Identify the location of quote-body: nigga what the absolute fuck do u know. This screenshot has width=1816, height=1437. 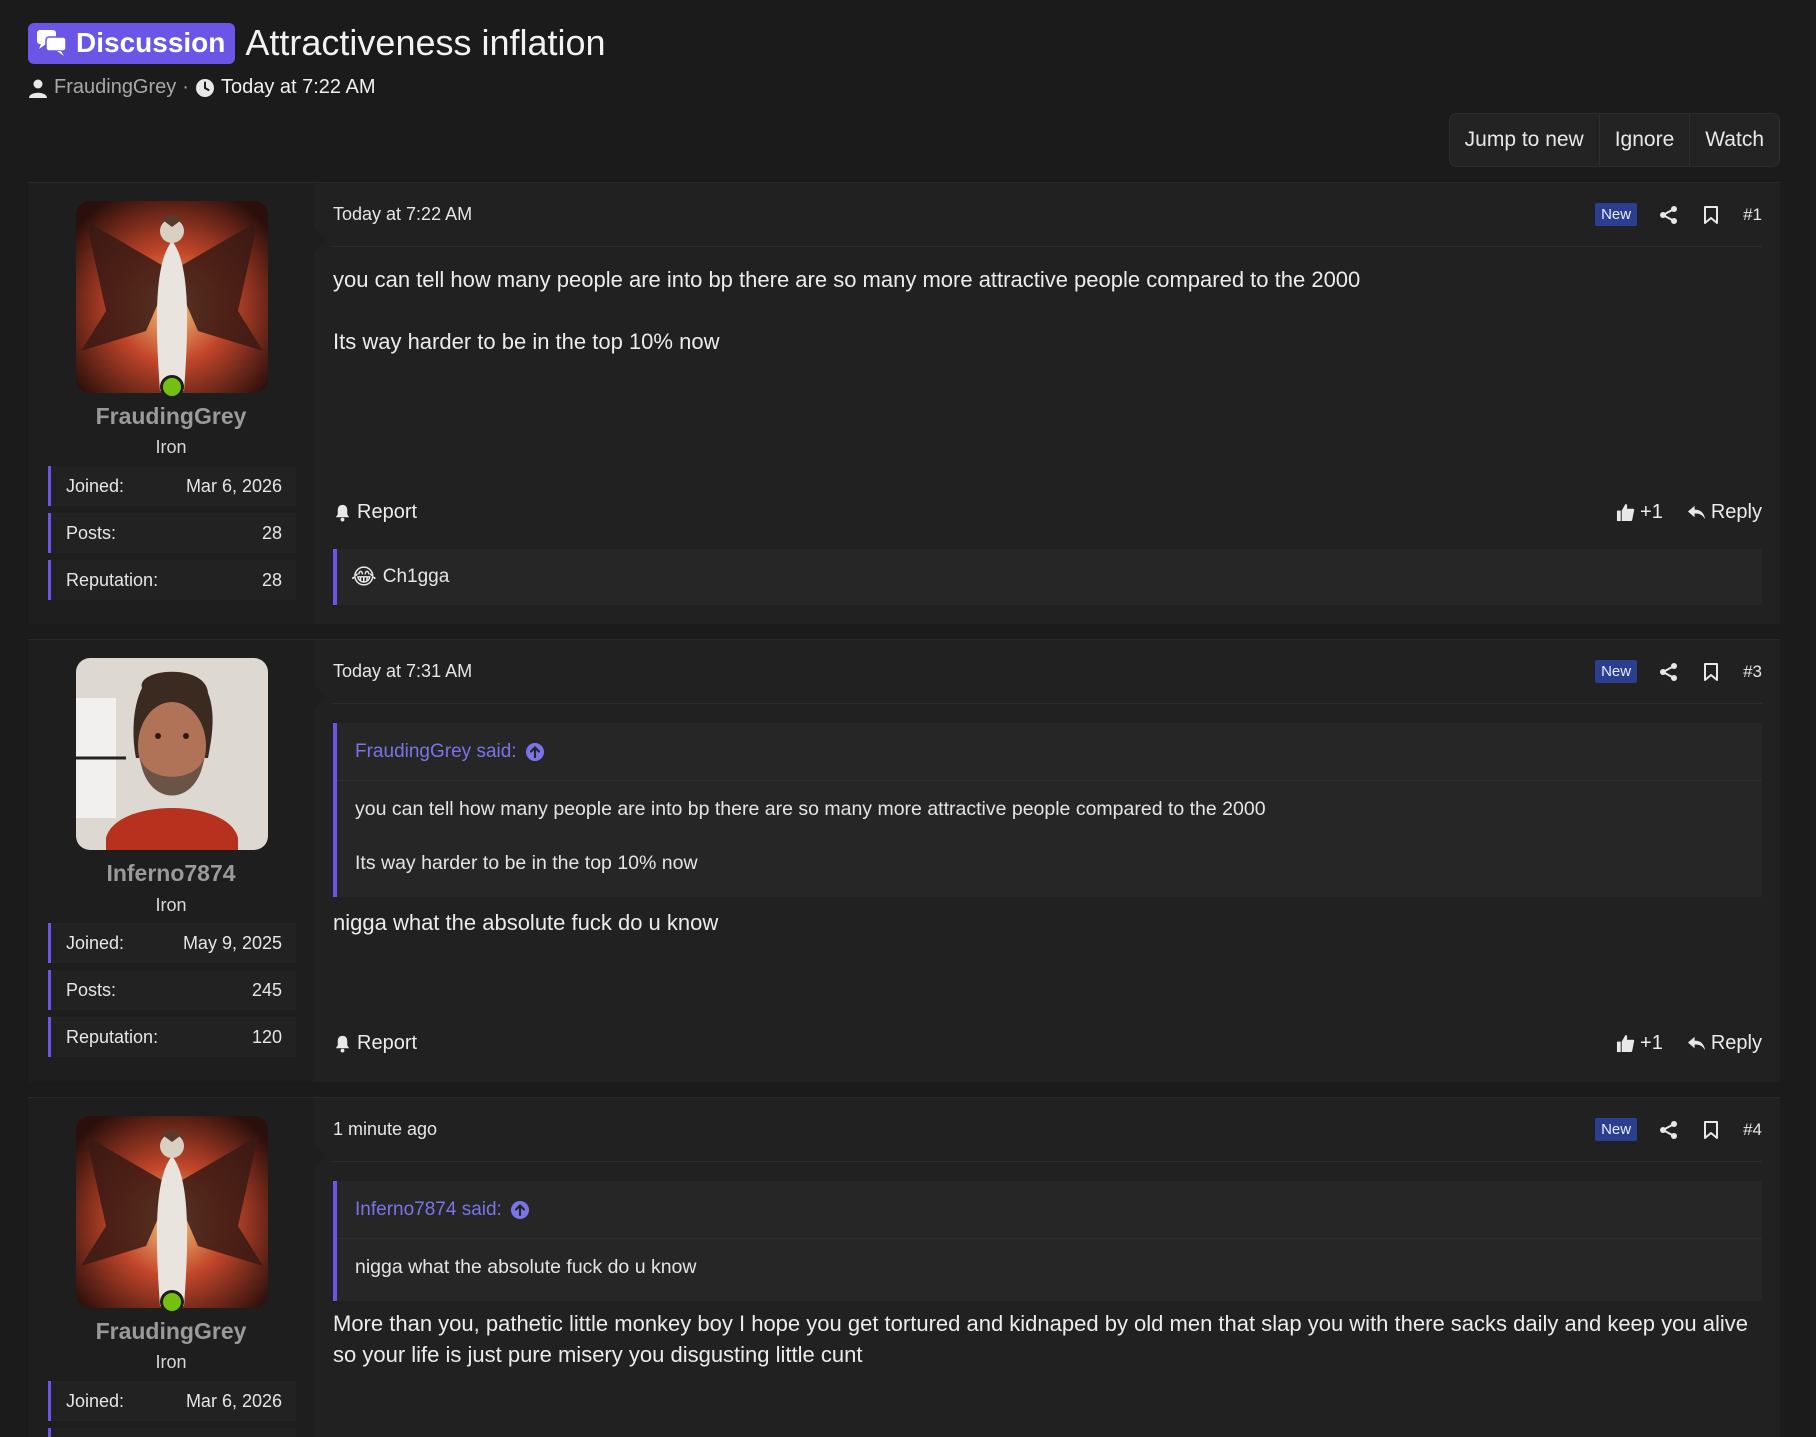
(1049, 1270).